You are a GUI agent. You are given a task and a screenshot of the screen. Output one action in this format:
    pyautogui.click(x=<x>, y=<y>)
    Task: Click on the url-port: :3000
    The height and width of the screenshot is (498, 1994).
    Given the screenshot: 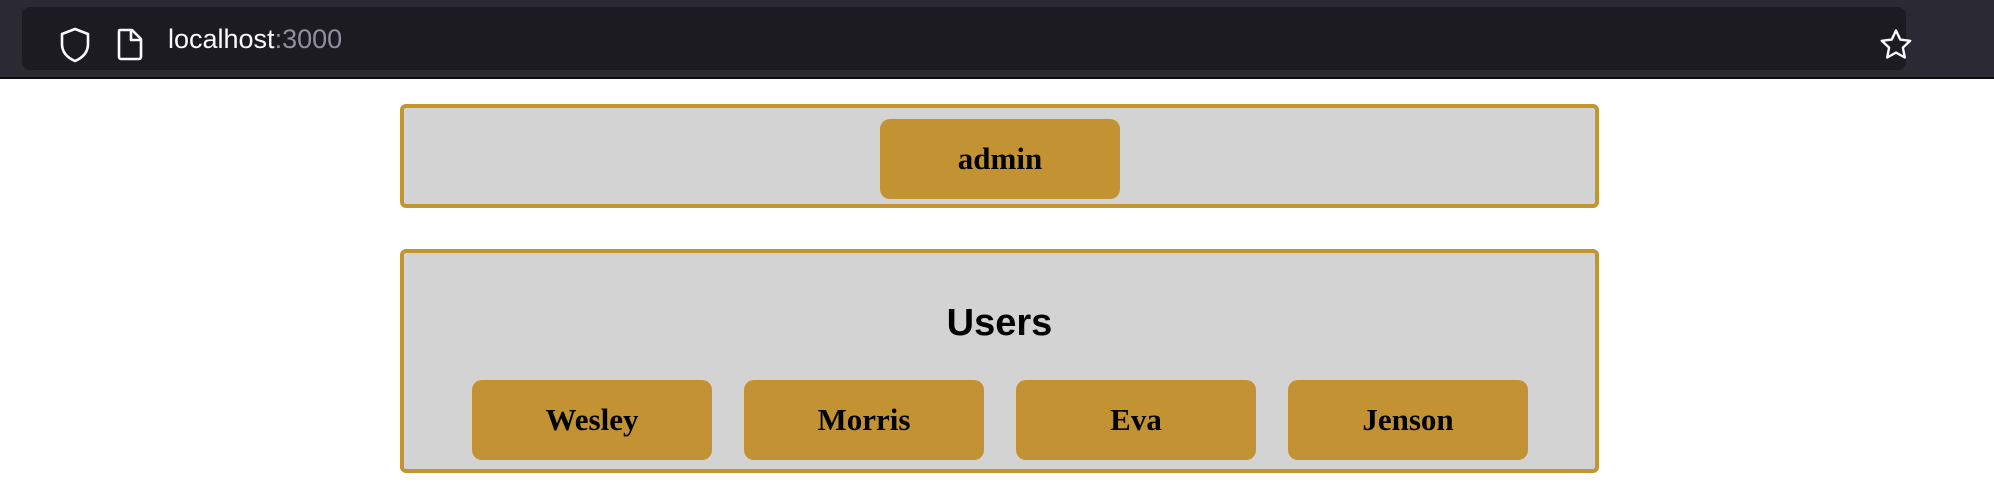 What is the action you would take?
    pyautogui.click(x=308, y=39)
    